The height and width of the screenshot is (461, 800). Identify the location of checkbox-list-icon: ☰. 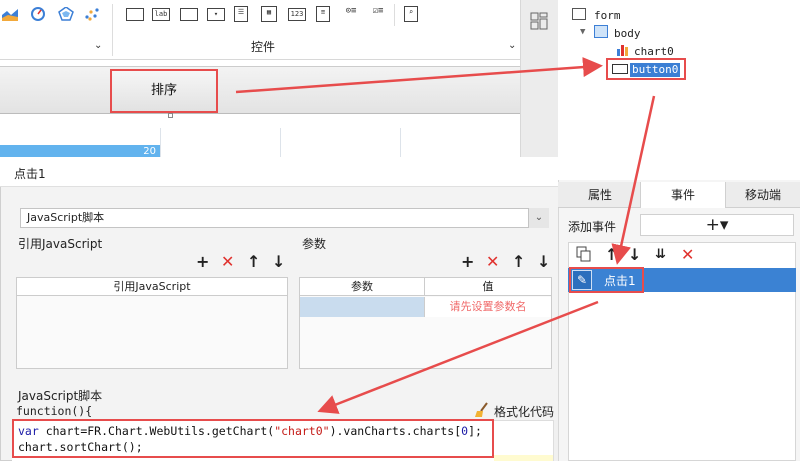
(241, 14).